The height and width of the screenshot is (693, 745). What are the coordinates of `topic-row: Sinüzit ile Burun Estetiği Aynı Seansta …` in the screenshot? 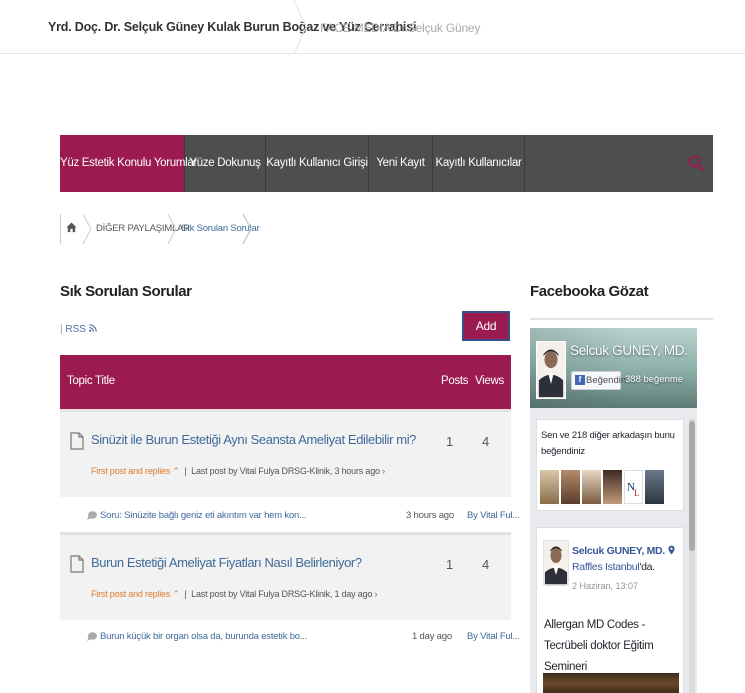 It's located at (285, 453).